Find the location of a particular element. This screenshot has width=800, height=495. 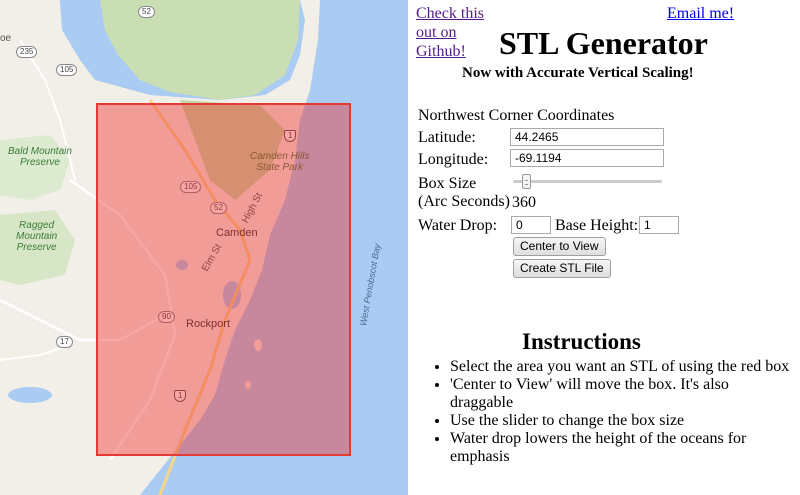

latitude-input is located at coordinates (587, 137).